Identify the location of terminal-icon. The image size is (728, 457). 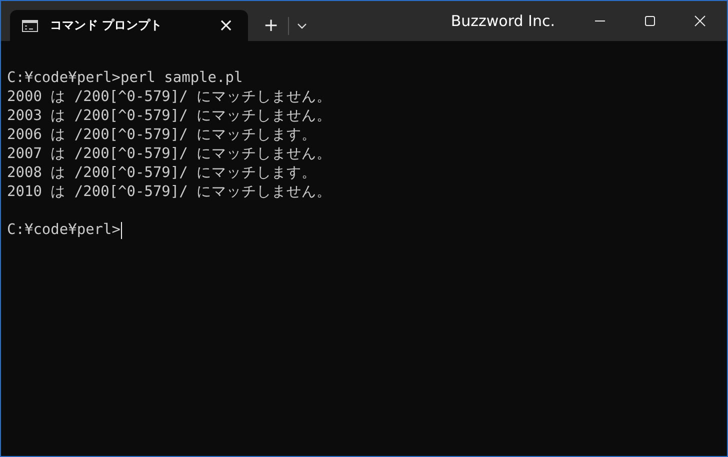
(30, 26).